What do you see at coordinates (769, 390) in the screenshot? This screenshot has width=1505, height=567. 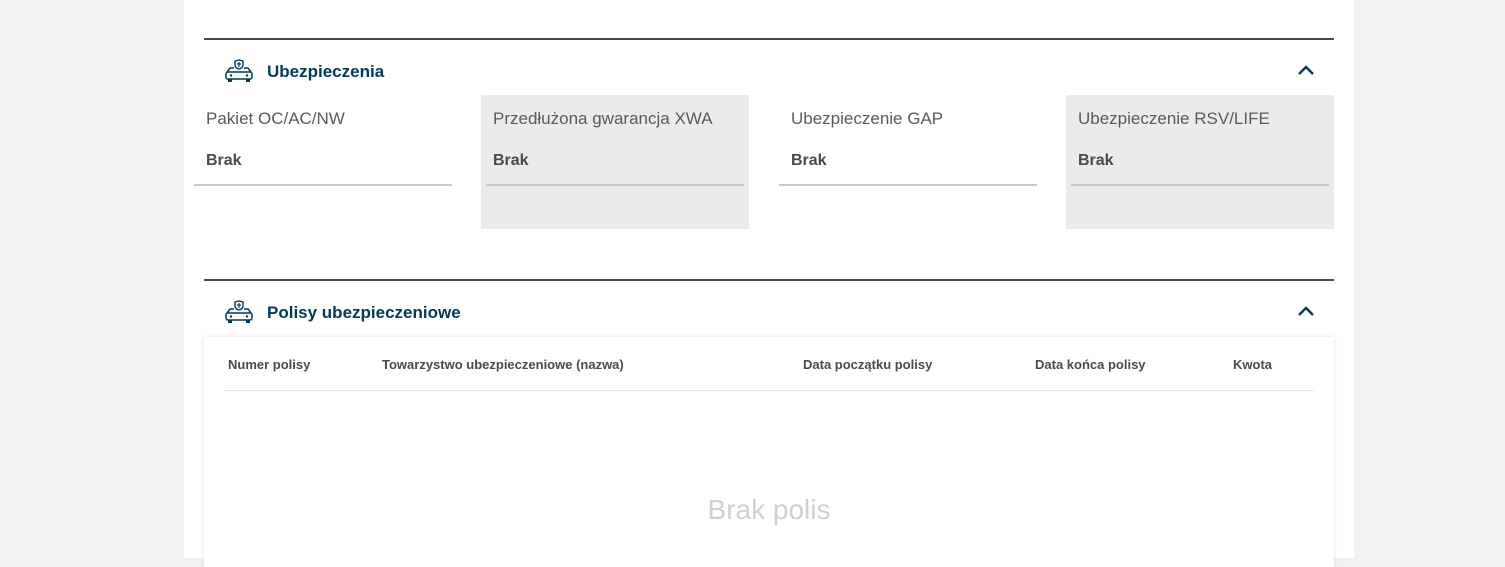 I see `table-header-divider` at bounding box center [769, 390].